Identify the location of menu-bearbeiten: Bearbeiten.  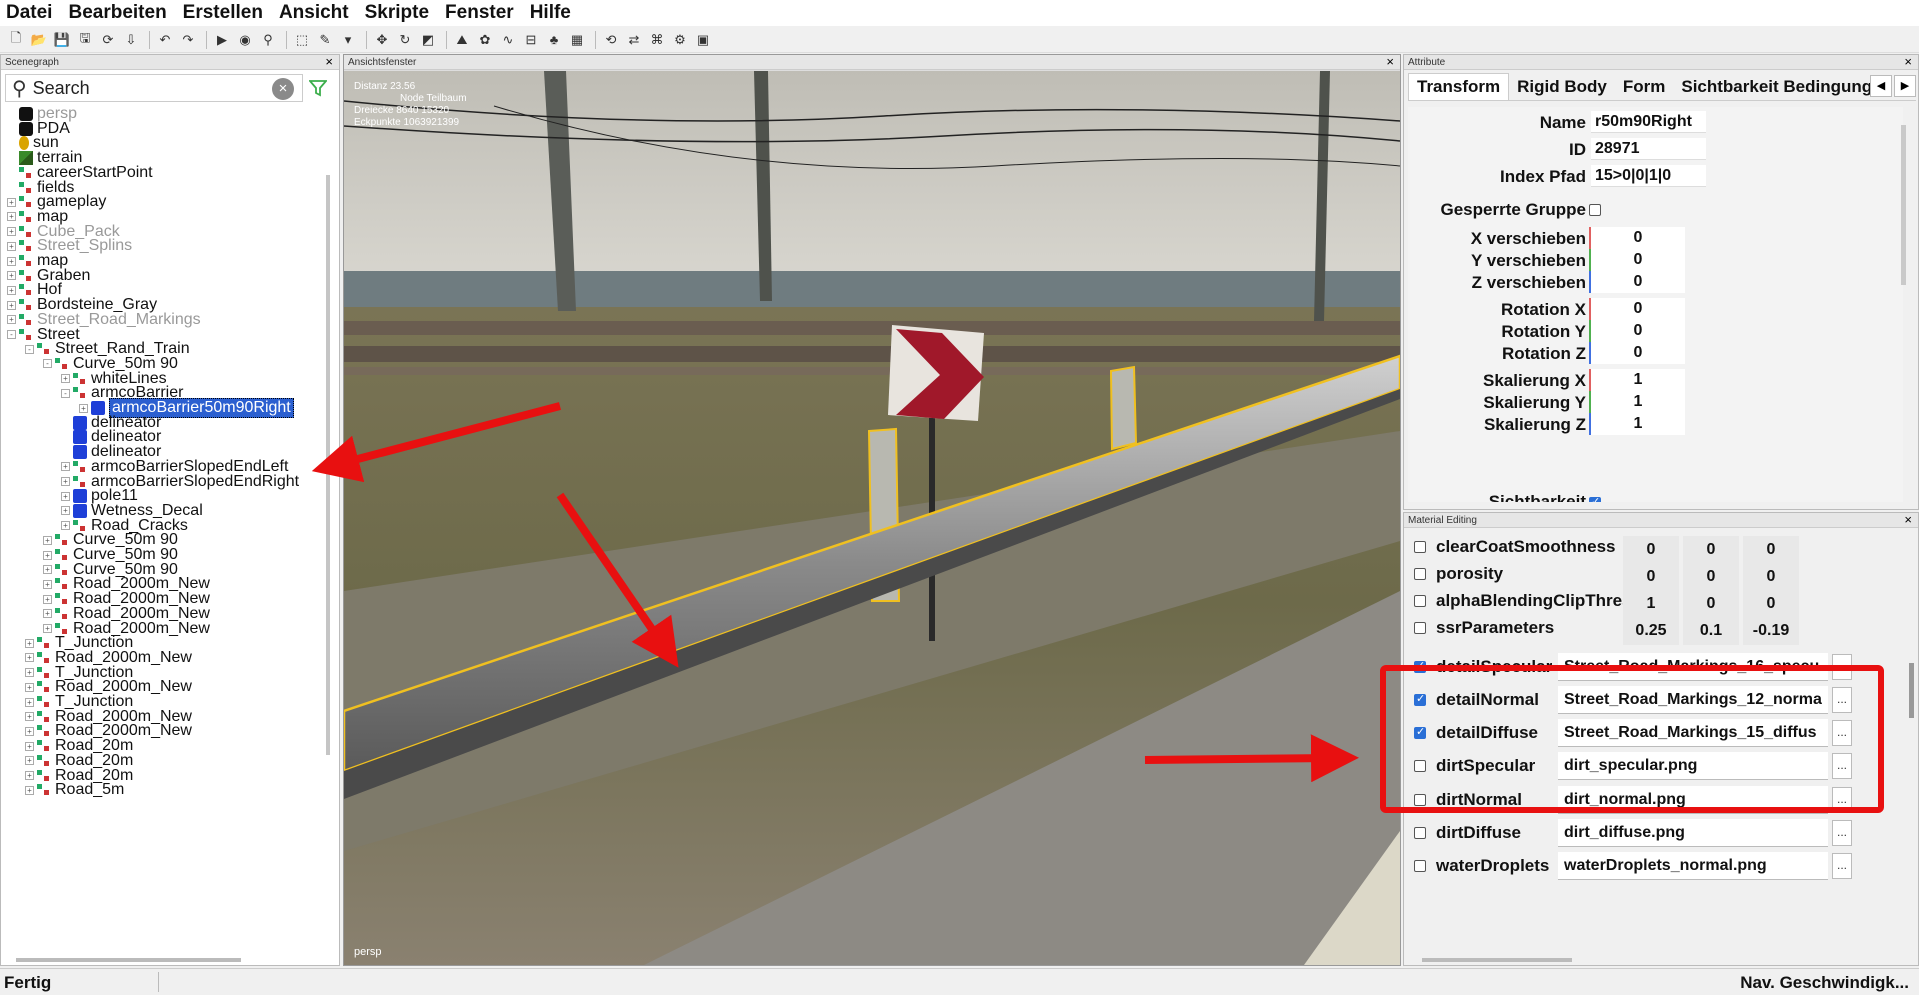
(117, 13).